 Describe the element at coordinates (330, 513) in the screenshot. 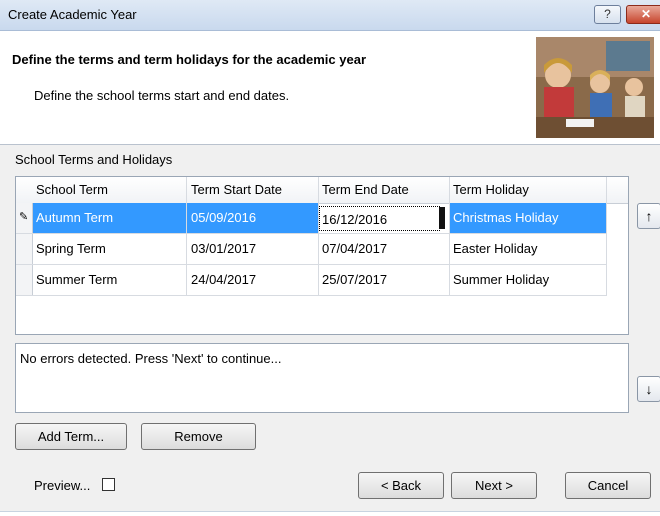

I see `window-bottom-border` at that location.